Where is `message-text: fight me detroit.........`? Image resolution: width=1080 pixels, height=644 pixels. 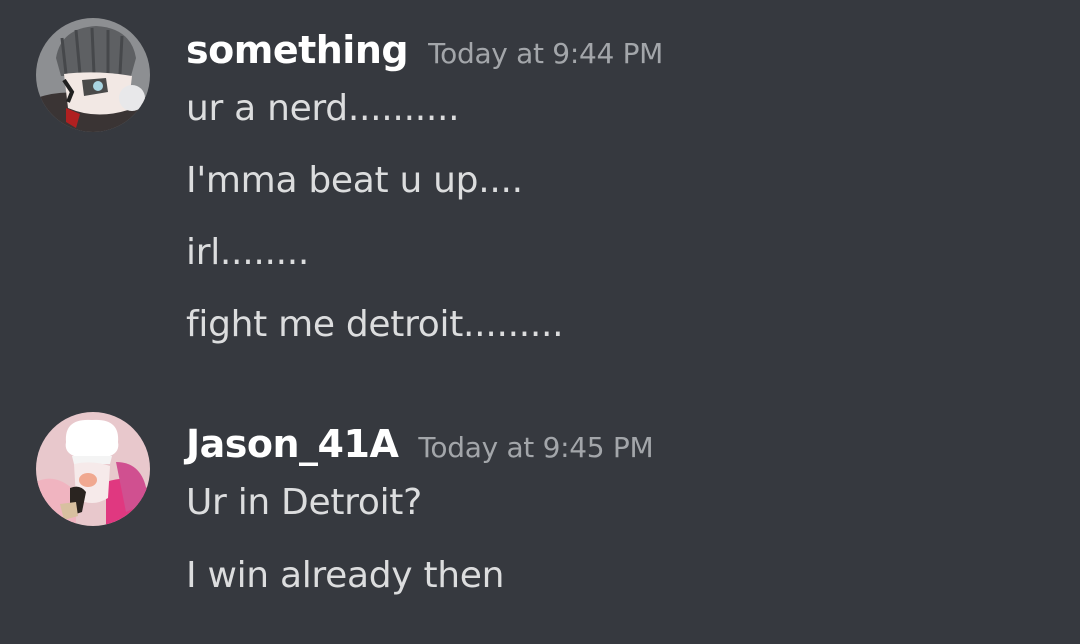
message-text: fight me detroit......... is located at coordinates (375, 324).